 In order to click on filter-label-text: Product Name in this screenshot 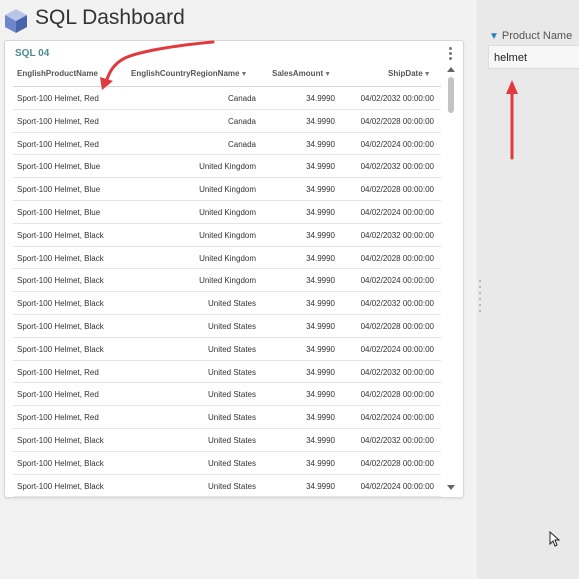, I will do `click(537, 36)`.